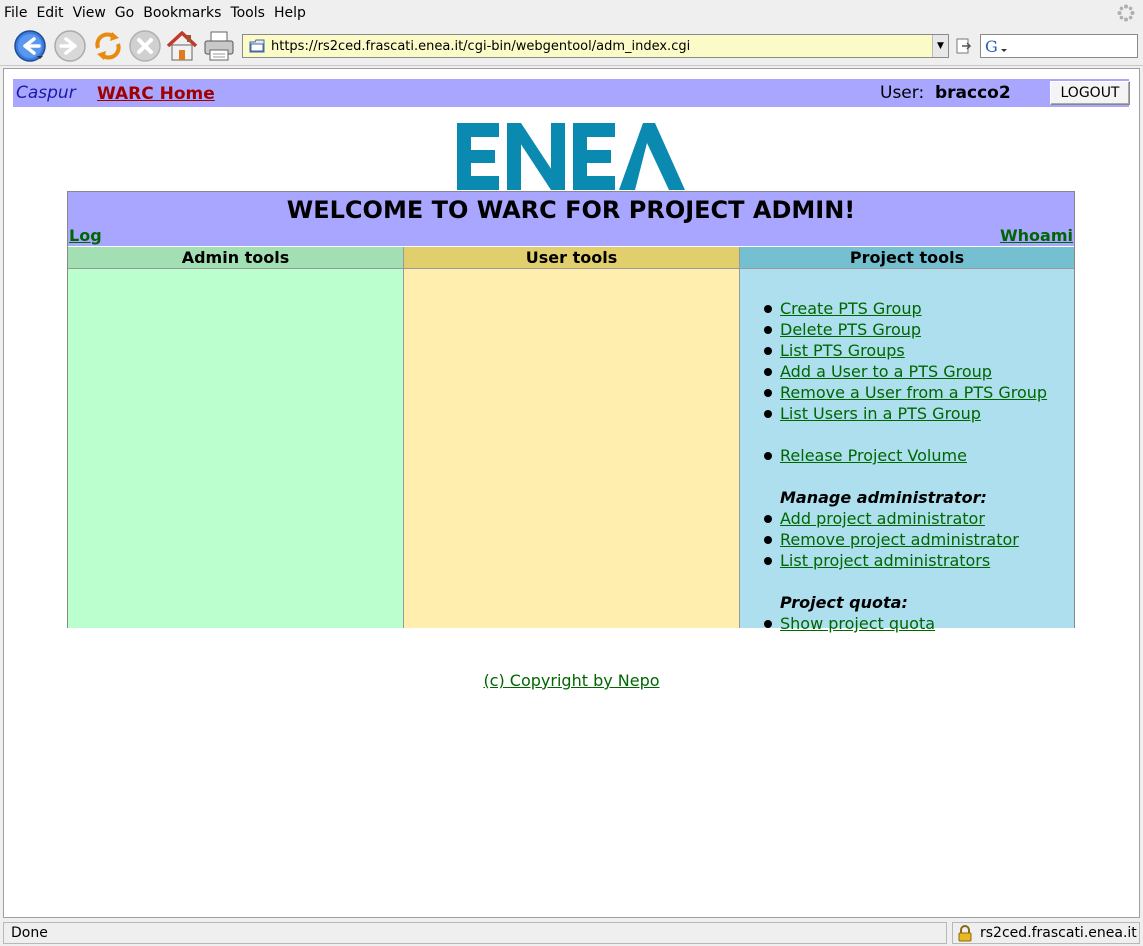 The width and height of the screenshot is (1143, 946). I want to click on menu-bar: File Edit View Go Bookmarks Tools Help, so click(571, 13).